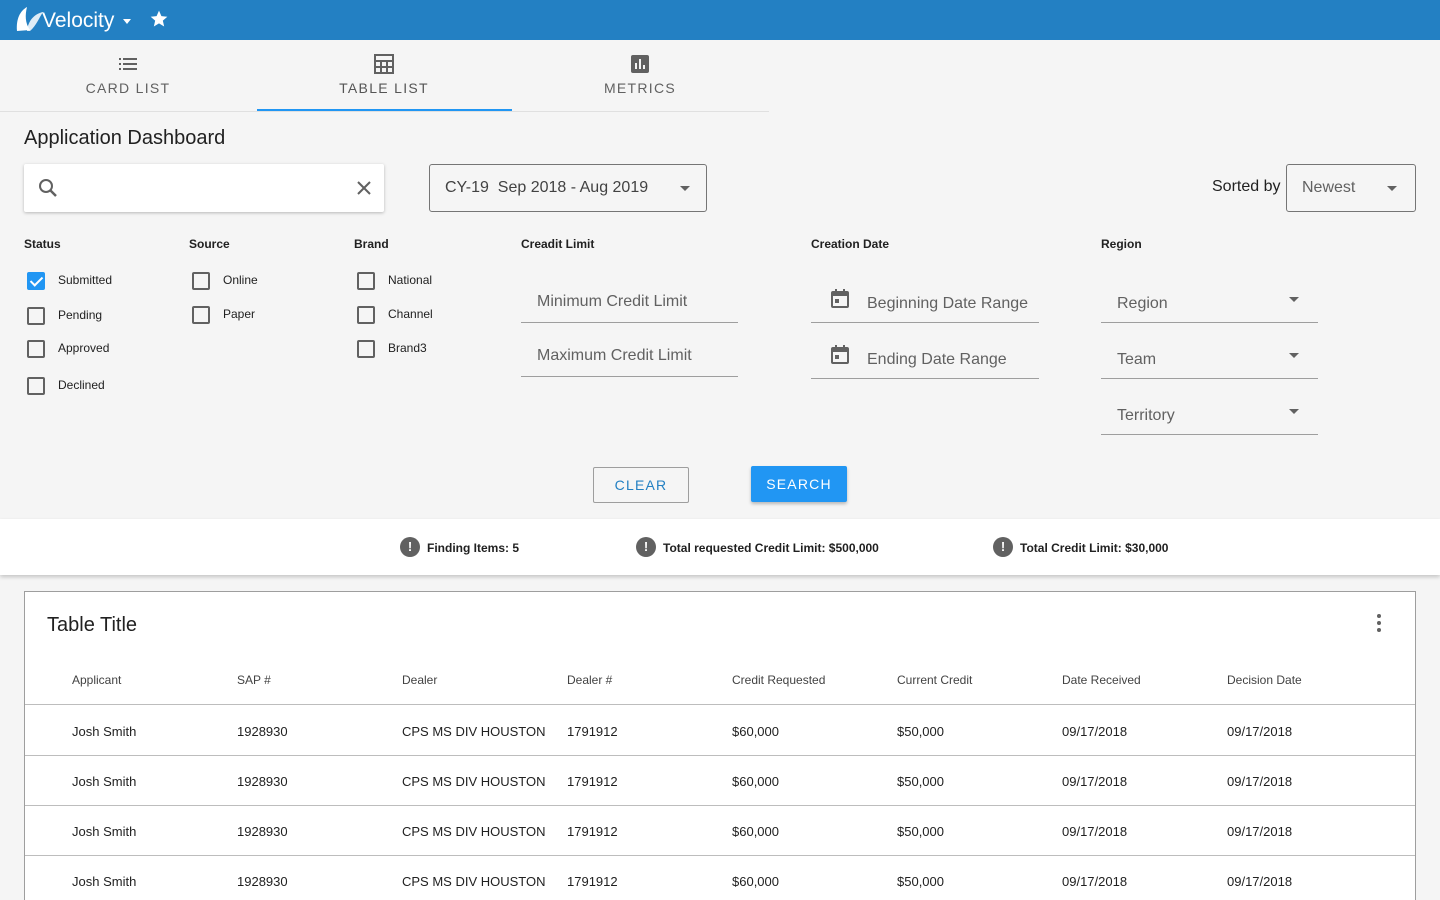 The width and height of the screenshot is (1440, 900). Describe the element at coordinates (850, 244) in the screenshot. I see `creation-date-filter-title: Creation Date` at that location.